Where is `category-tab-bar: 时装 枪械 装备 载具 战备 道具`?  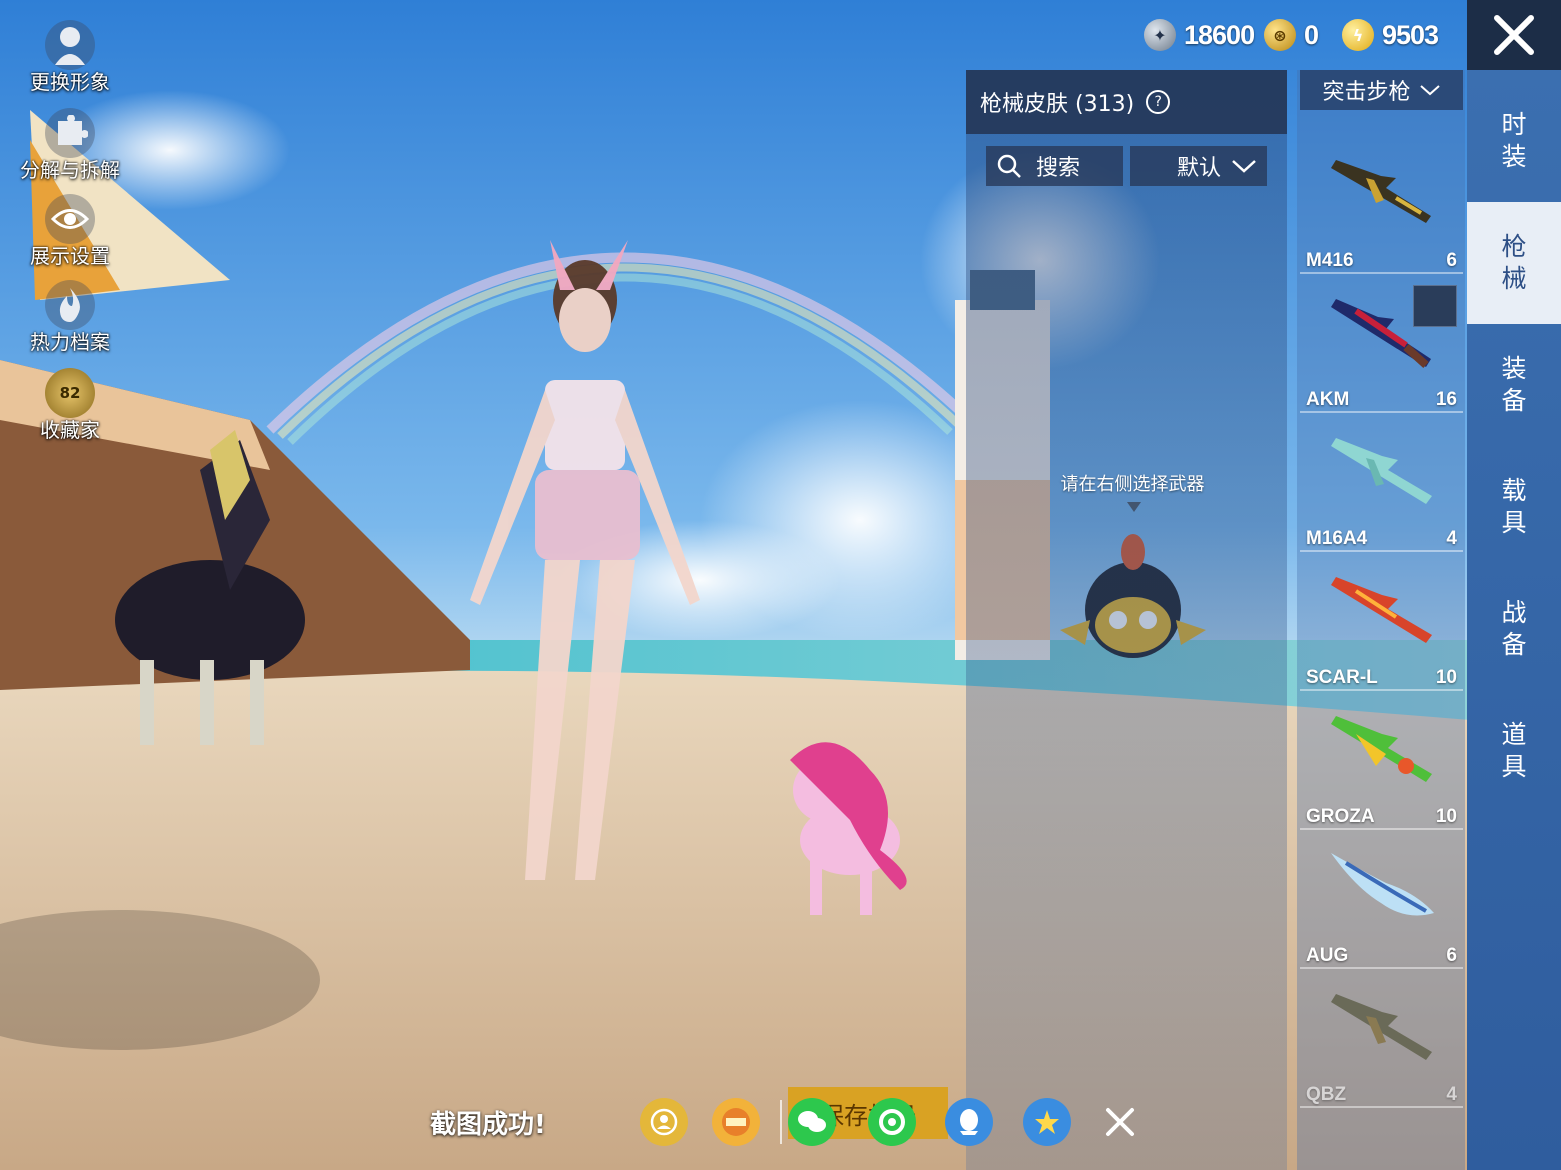
category-tab-bar: 时装 枪械 装备 载具 战备 道具 is located at coordinates (1514, 620).